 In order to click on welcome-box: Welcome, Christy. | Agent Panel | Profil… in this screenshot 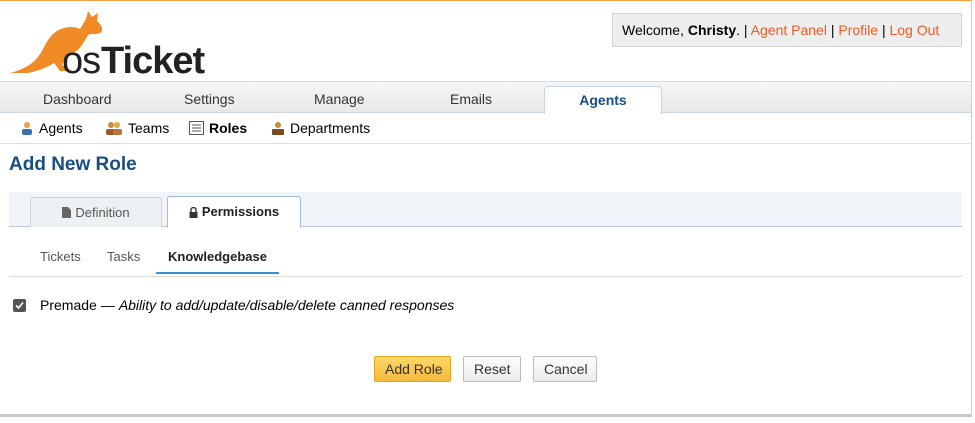, I will do `click(787, 30)`.